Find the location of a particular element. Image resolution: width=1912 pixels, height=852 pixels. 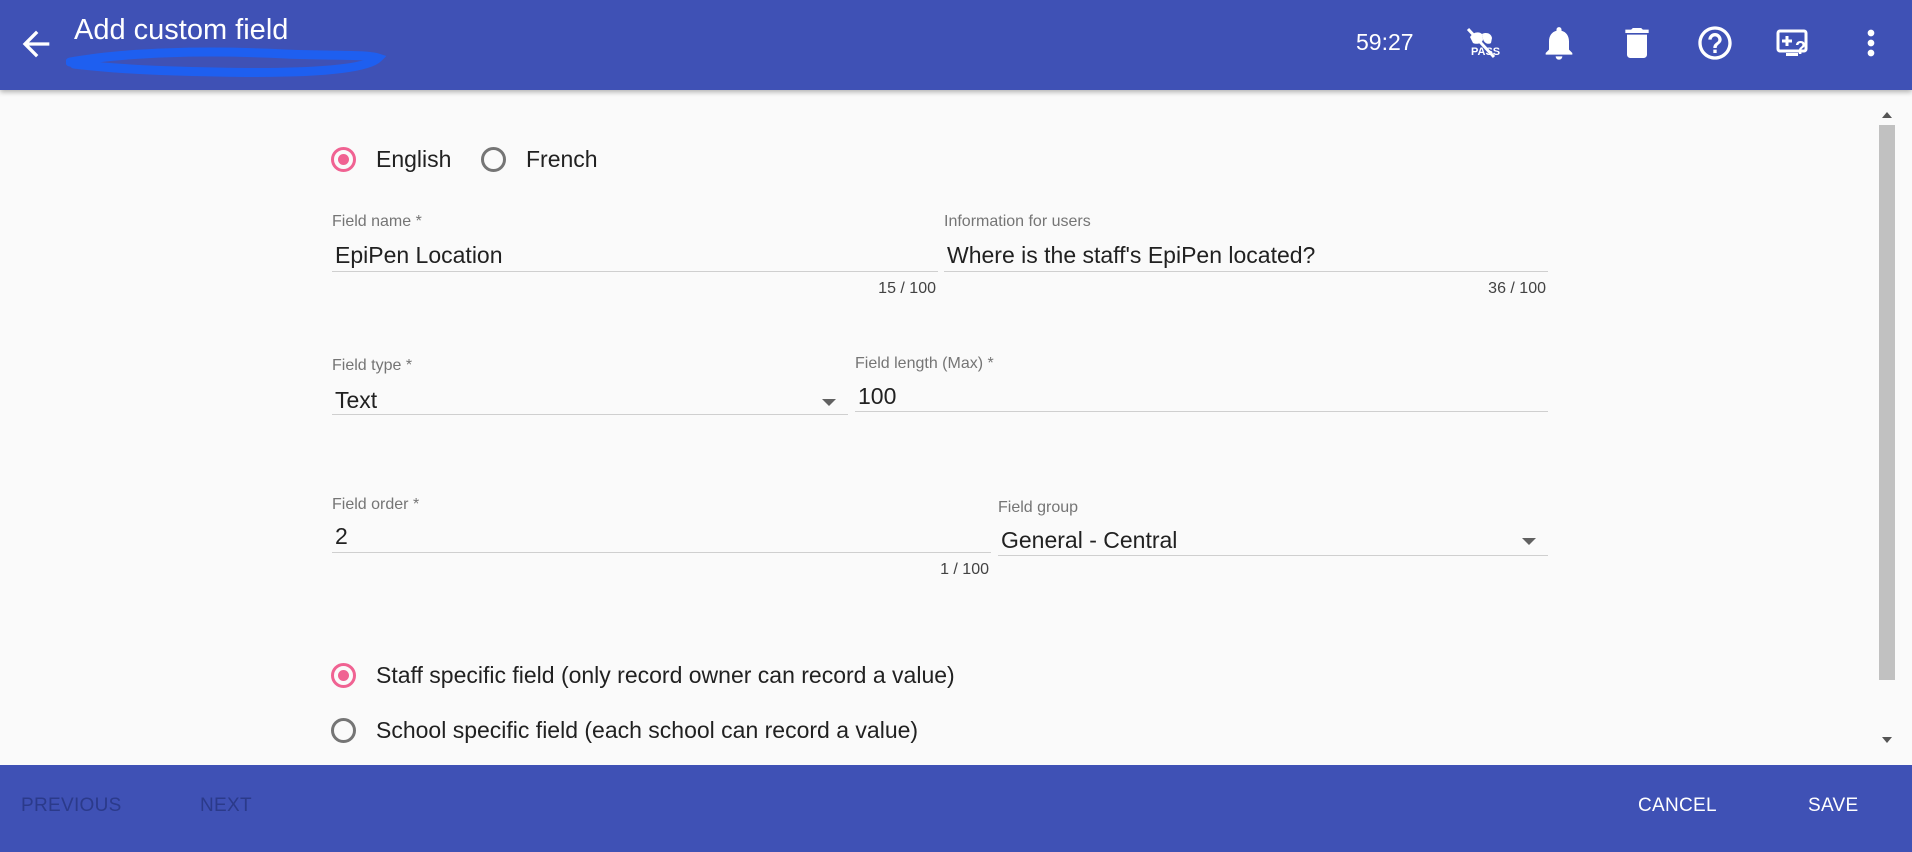

help-button is located at coordinates (1715, 43).